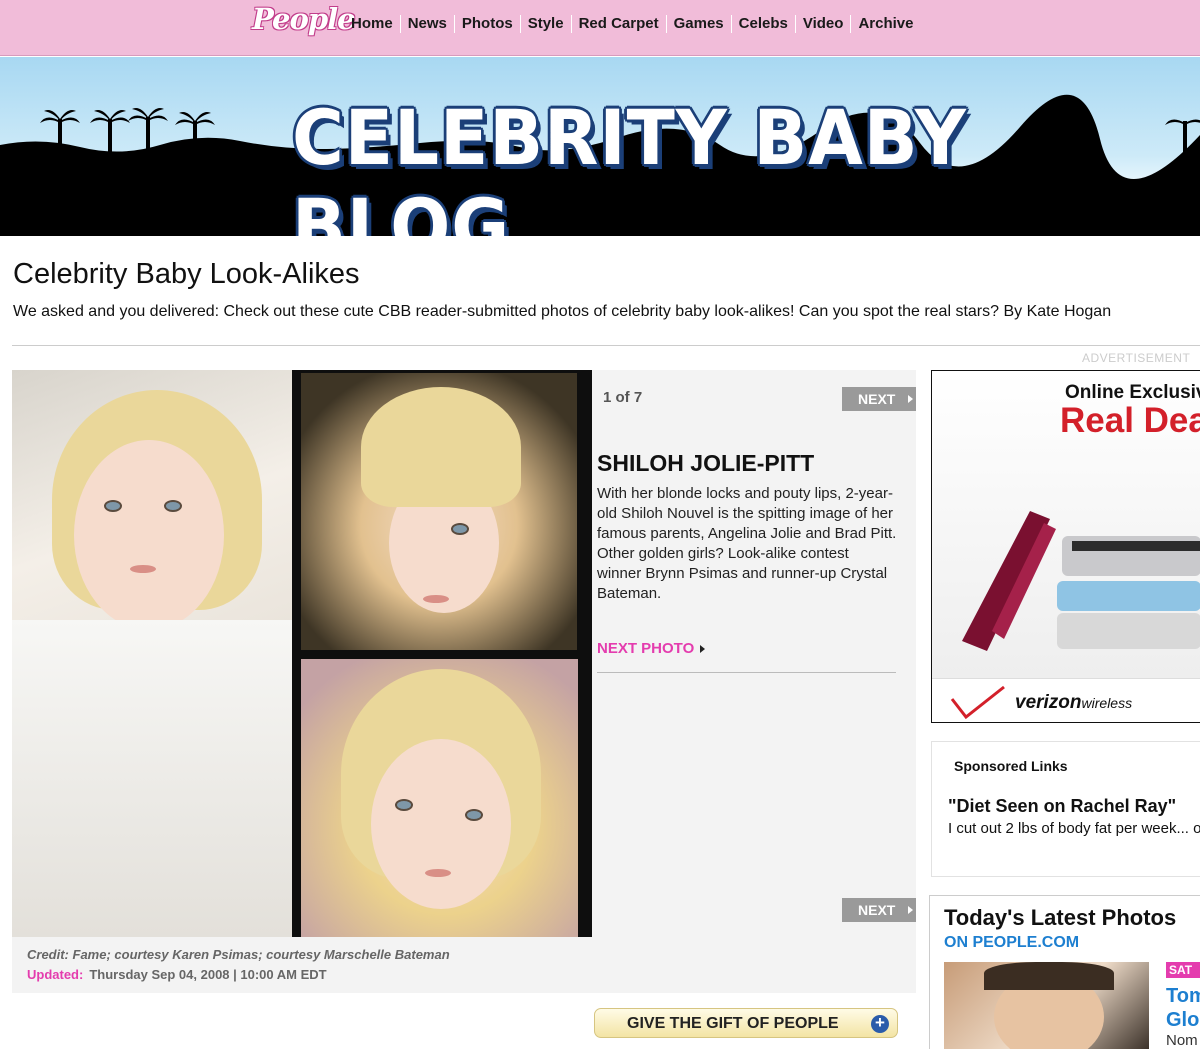 This screenshot has height=1049, width=1200. I want to click on verizon-logo: verizonwireless, so click(1073, 703).